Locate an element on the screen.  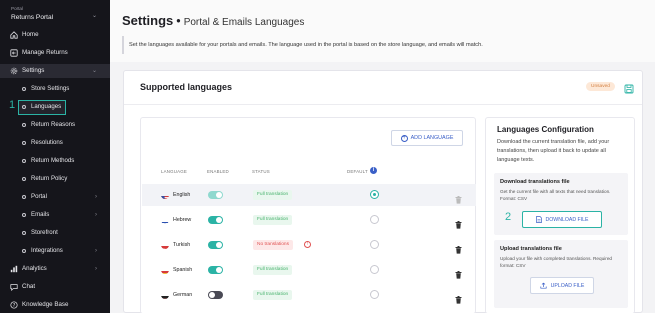
add-language-button: + ADD LANGUAGE is located at coordinates (427, 138).